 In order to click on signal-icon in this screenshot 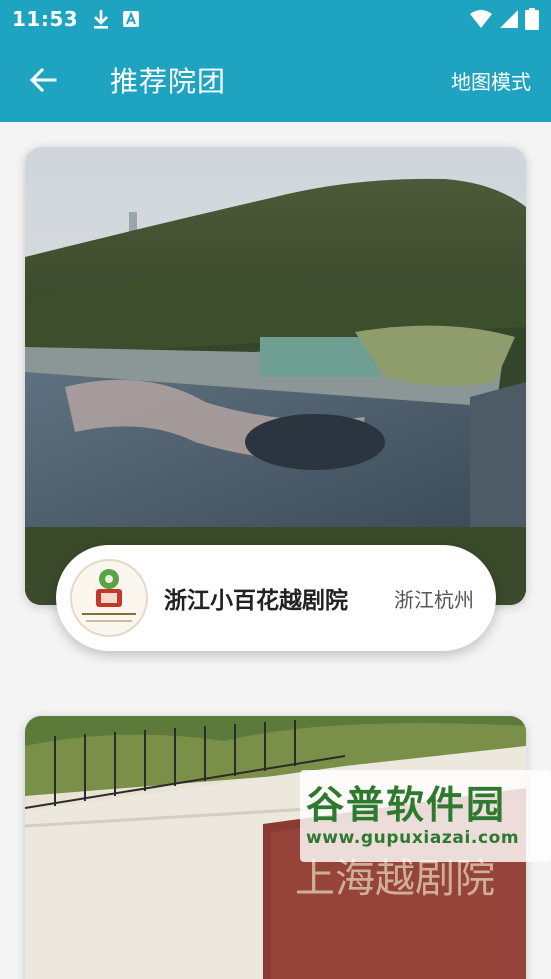, I will do `click(509, 19)`.